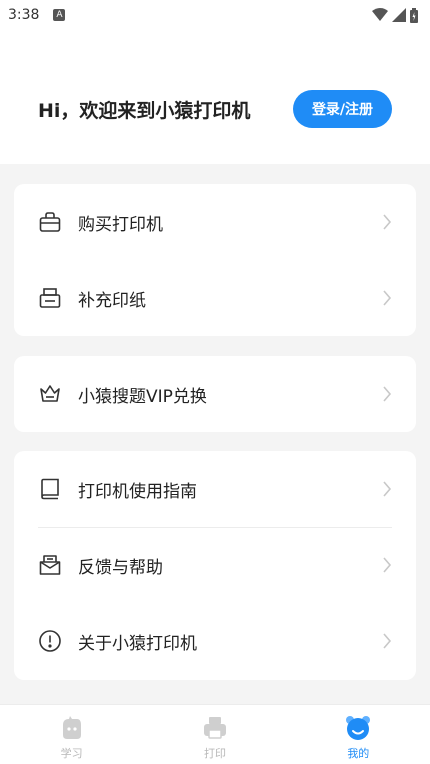 Image resolution: width=430 pixels, height=764 pixels. I want to click on crown-icon, so click(50, 394).